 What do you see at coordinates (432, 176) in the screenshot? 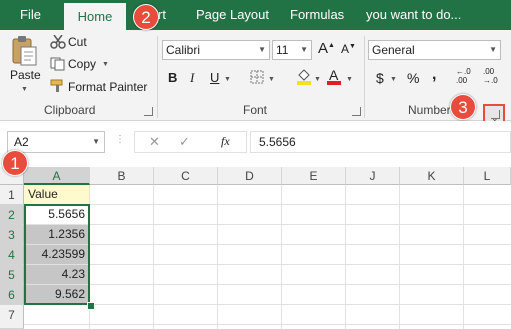
I see `column-header-k: K` at bounding box center [432, 176].